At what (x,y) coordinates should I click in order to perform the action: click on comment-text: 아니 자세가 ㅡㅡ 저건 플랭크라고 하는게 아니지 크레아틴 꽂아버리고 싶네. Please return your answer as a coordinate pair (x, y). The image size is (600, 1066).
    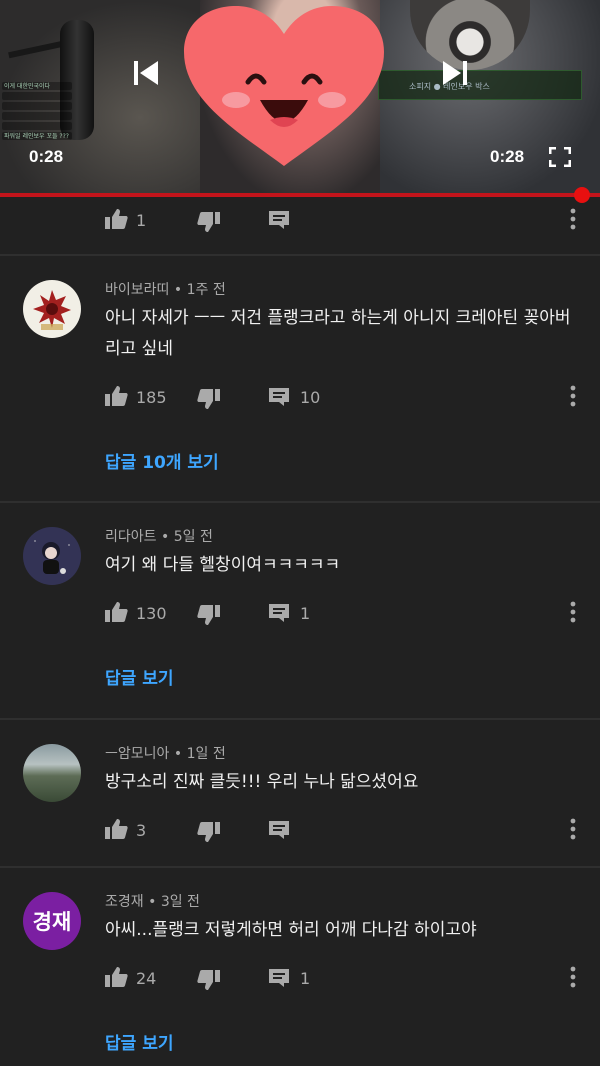
    Looking at the image, I should click on (338, 333).